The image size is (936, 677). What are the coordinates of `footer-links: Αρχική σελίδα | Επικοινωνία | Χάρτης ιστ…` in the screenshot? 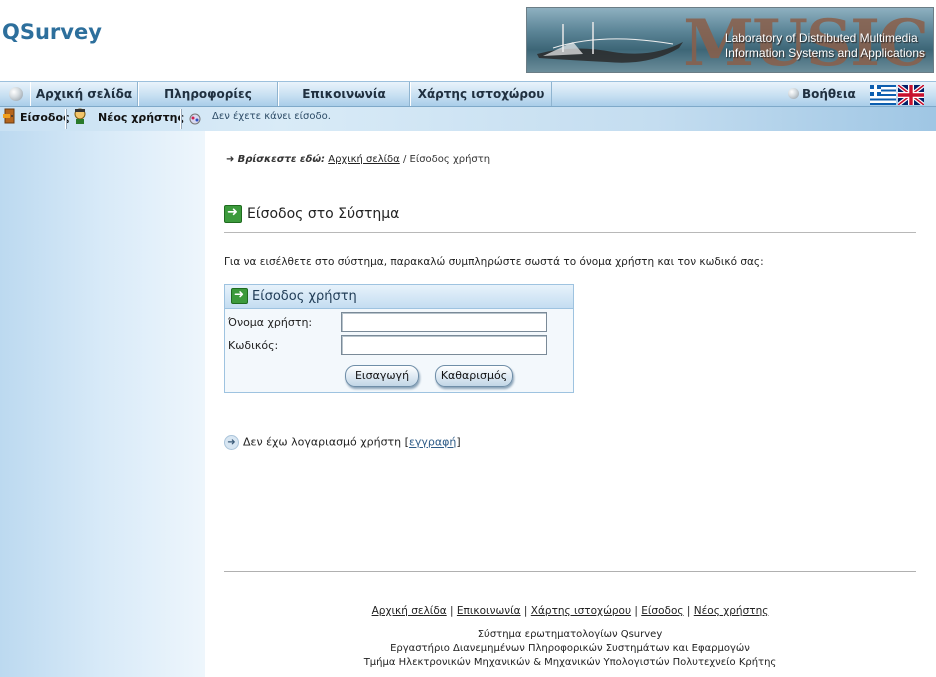 It's located at (570, 611).